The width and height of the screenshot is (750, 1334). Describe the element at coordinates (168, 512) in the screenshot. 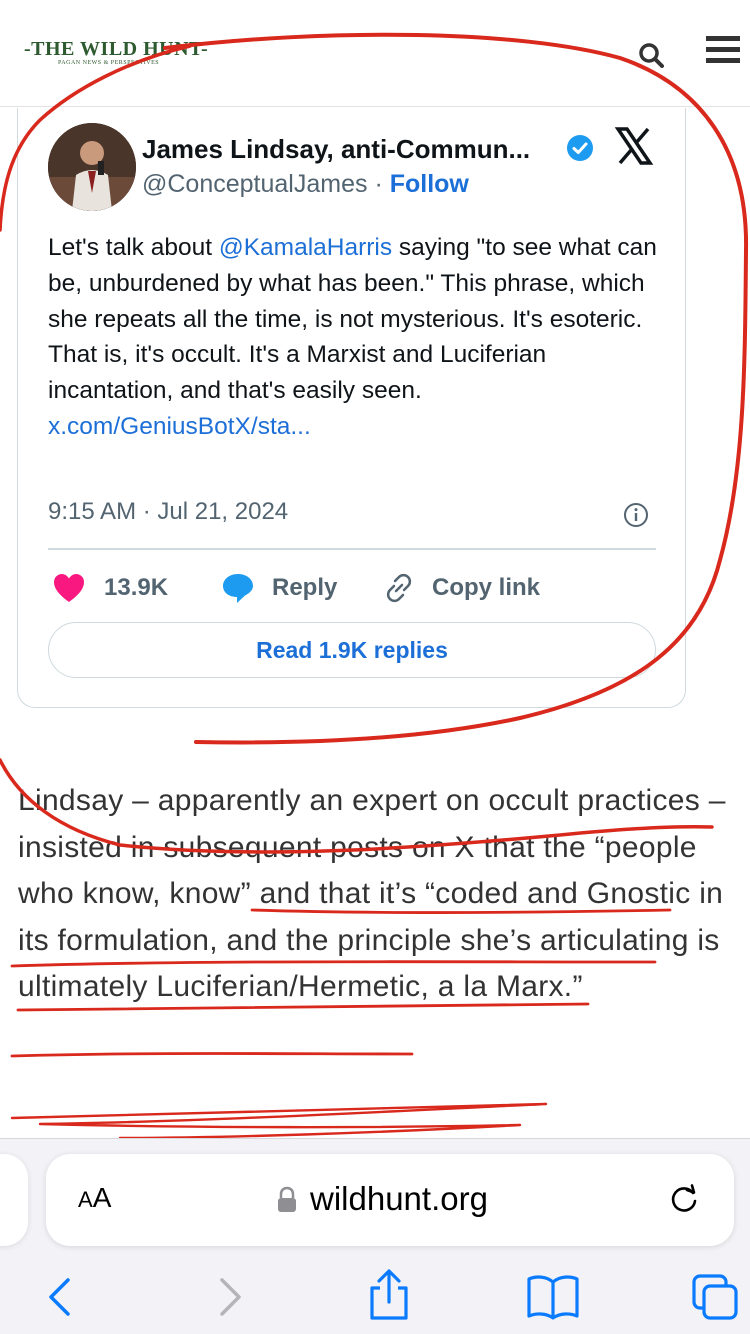

I see `tweet-timestamp: 9:15 AM · Jul 21, 2024` at that location.